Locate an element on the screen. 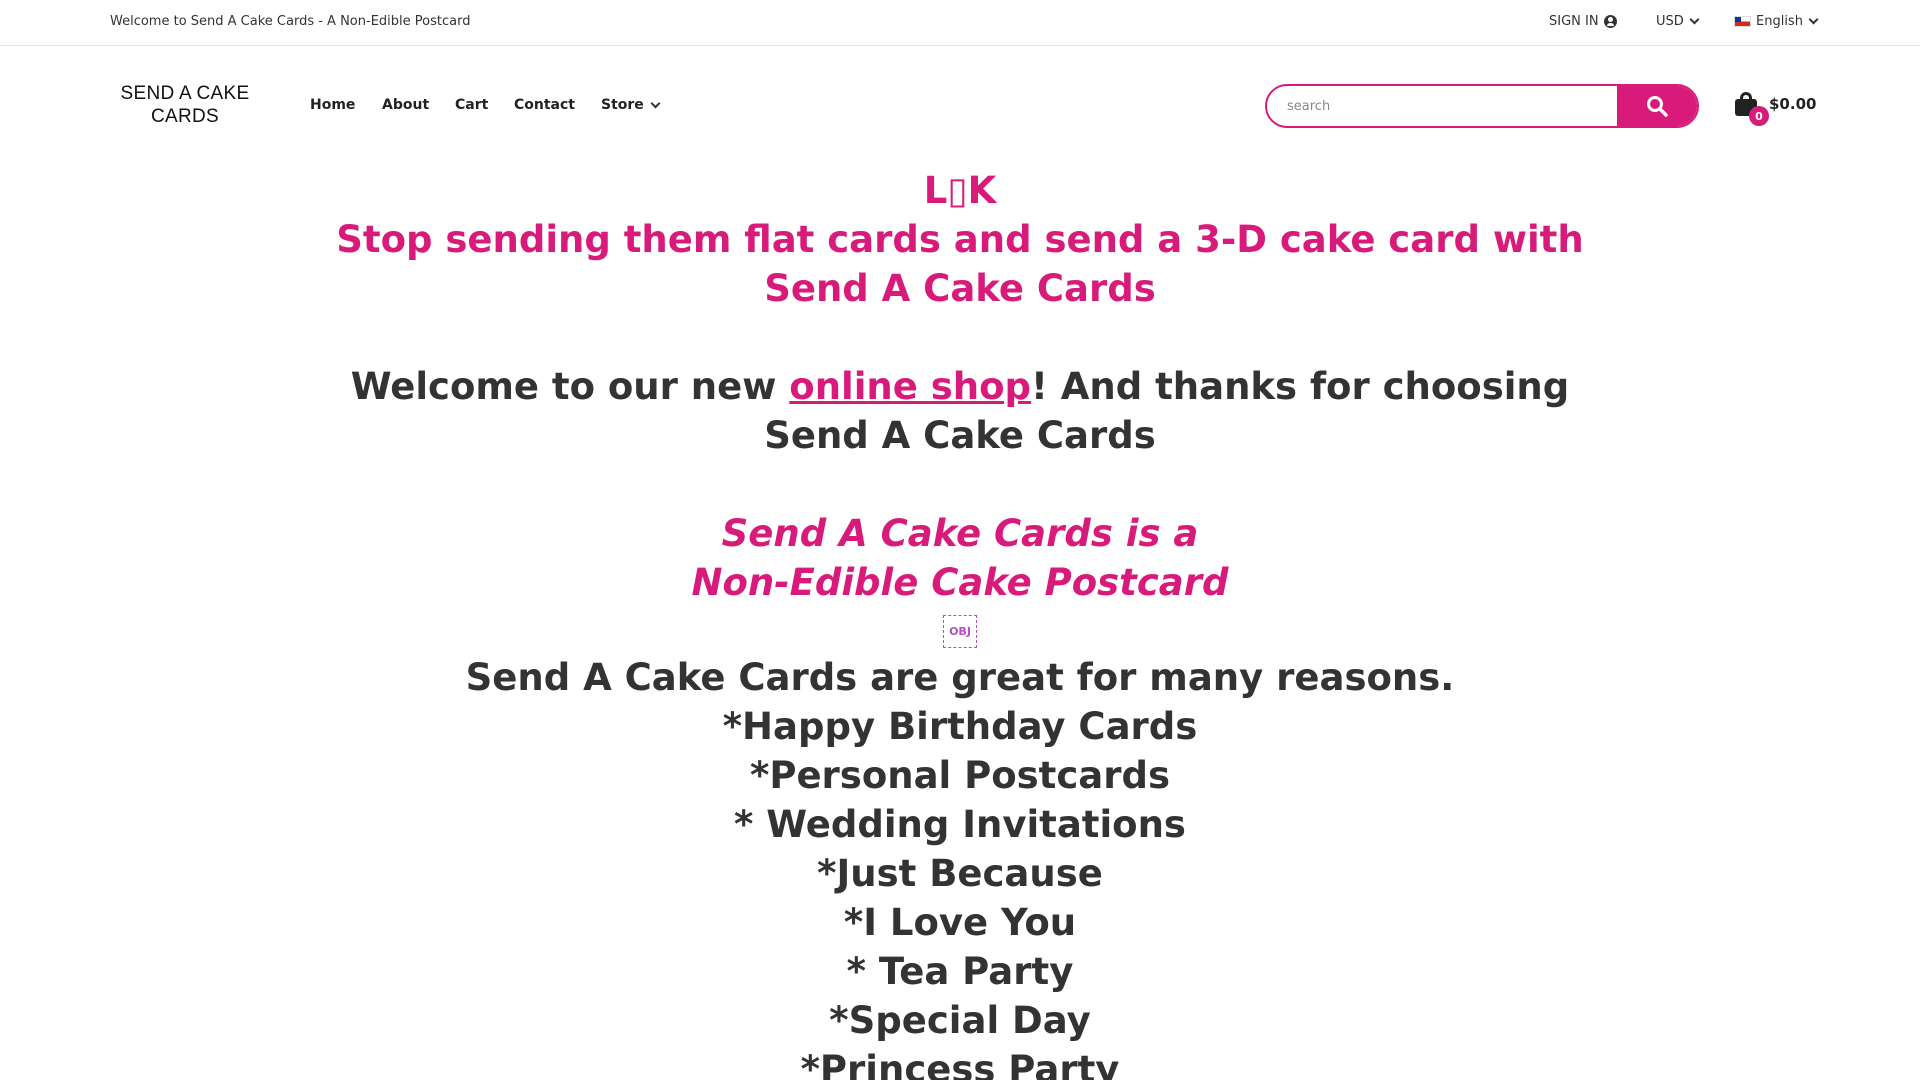  tagline-line-2: Send A Cake Cards is located at coordinates (960, 288).